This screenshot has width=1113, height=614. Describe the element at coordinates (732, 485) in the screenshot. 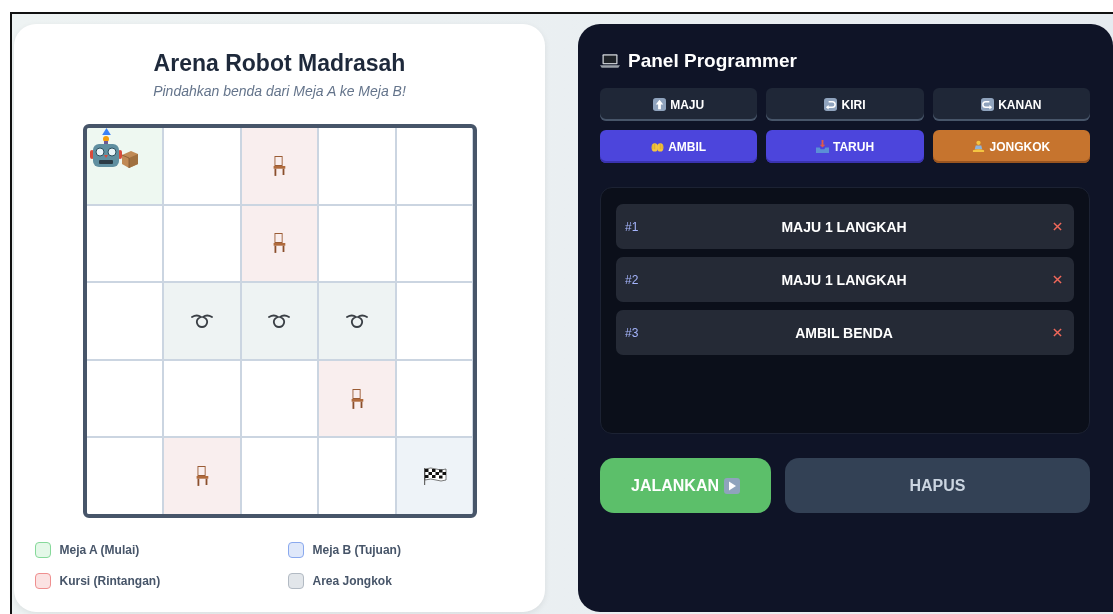

I see `play-icon` at that location.